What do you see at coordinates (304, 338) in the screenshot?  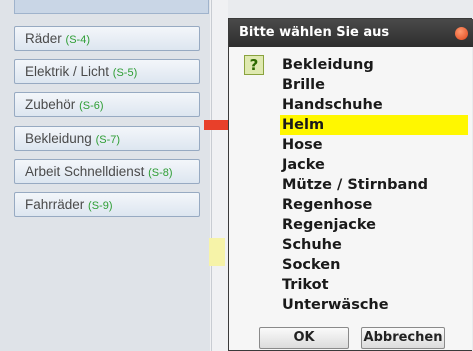 I see `ok-button: OK` at bounding box center [304, 338].